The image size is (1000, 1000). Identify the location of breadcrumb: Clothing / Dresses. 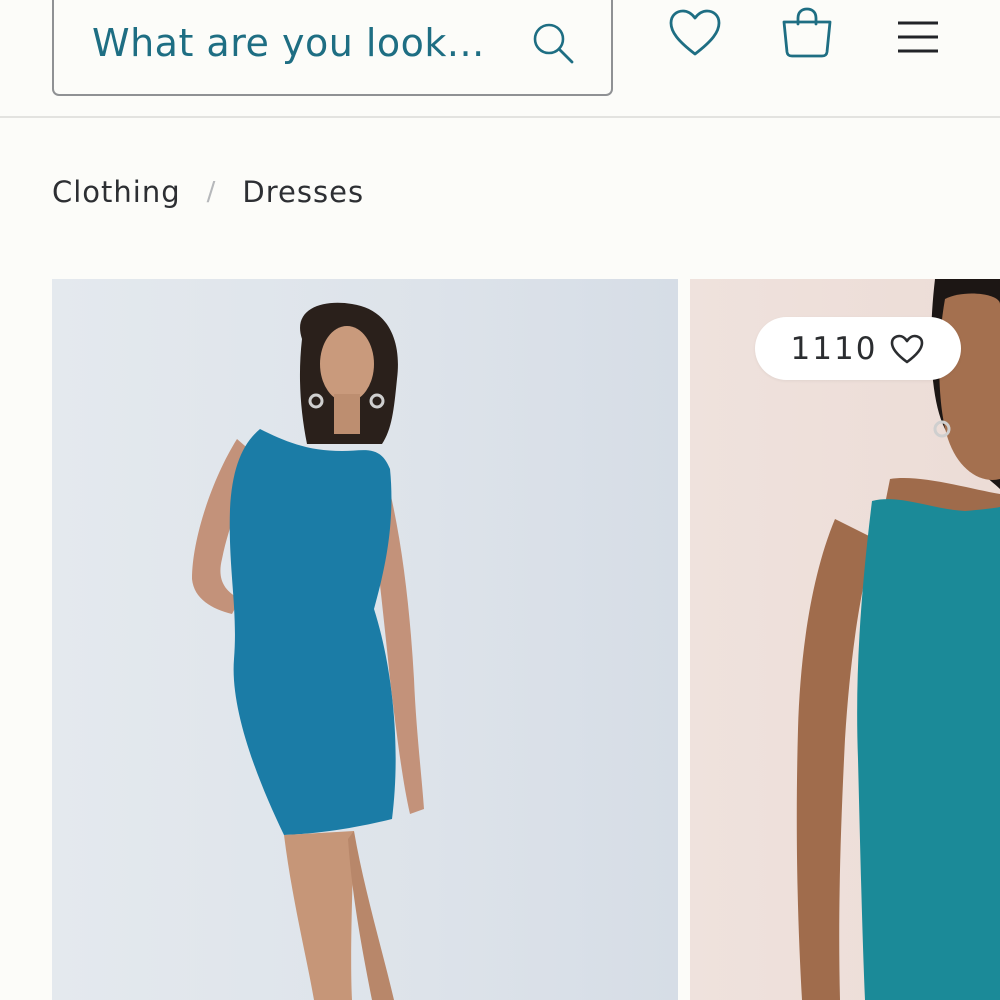
(208, 192).